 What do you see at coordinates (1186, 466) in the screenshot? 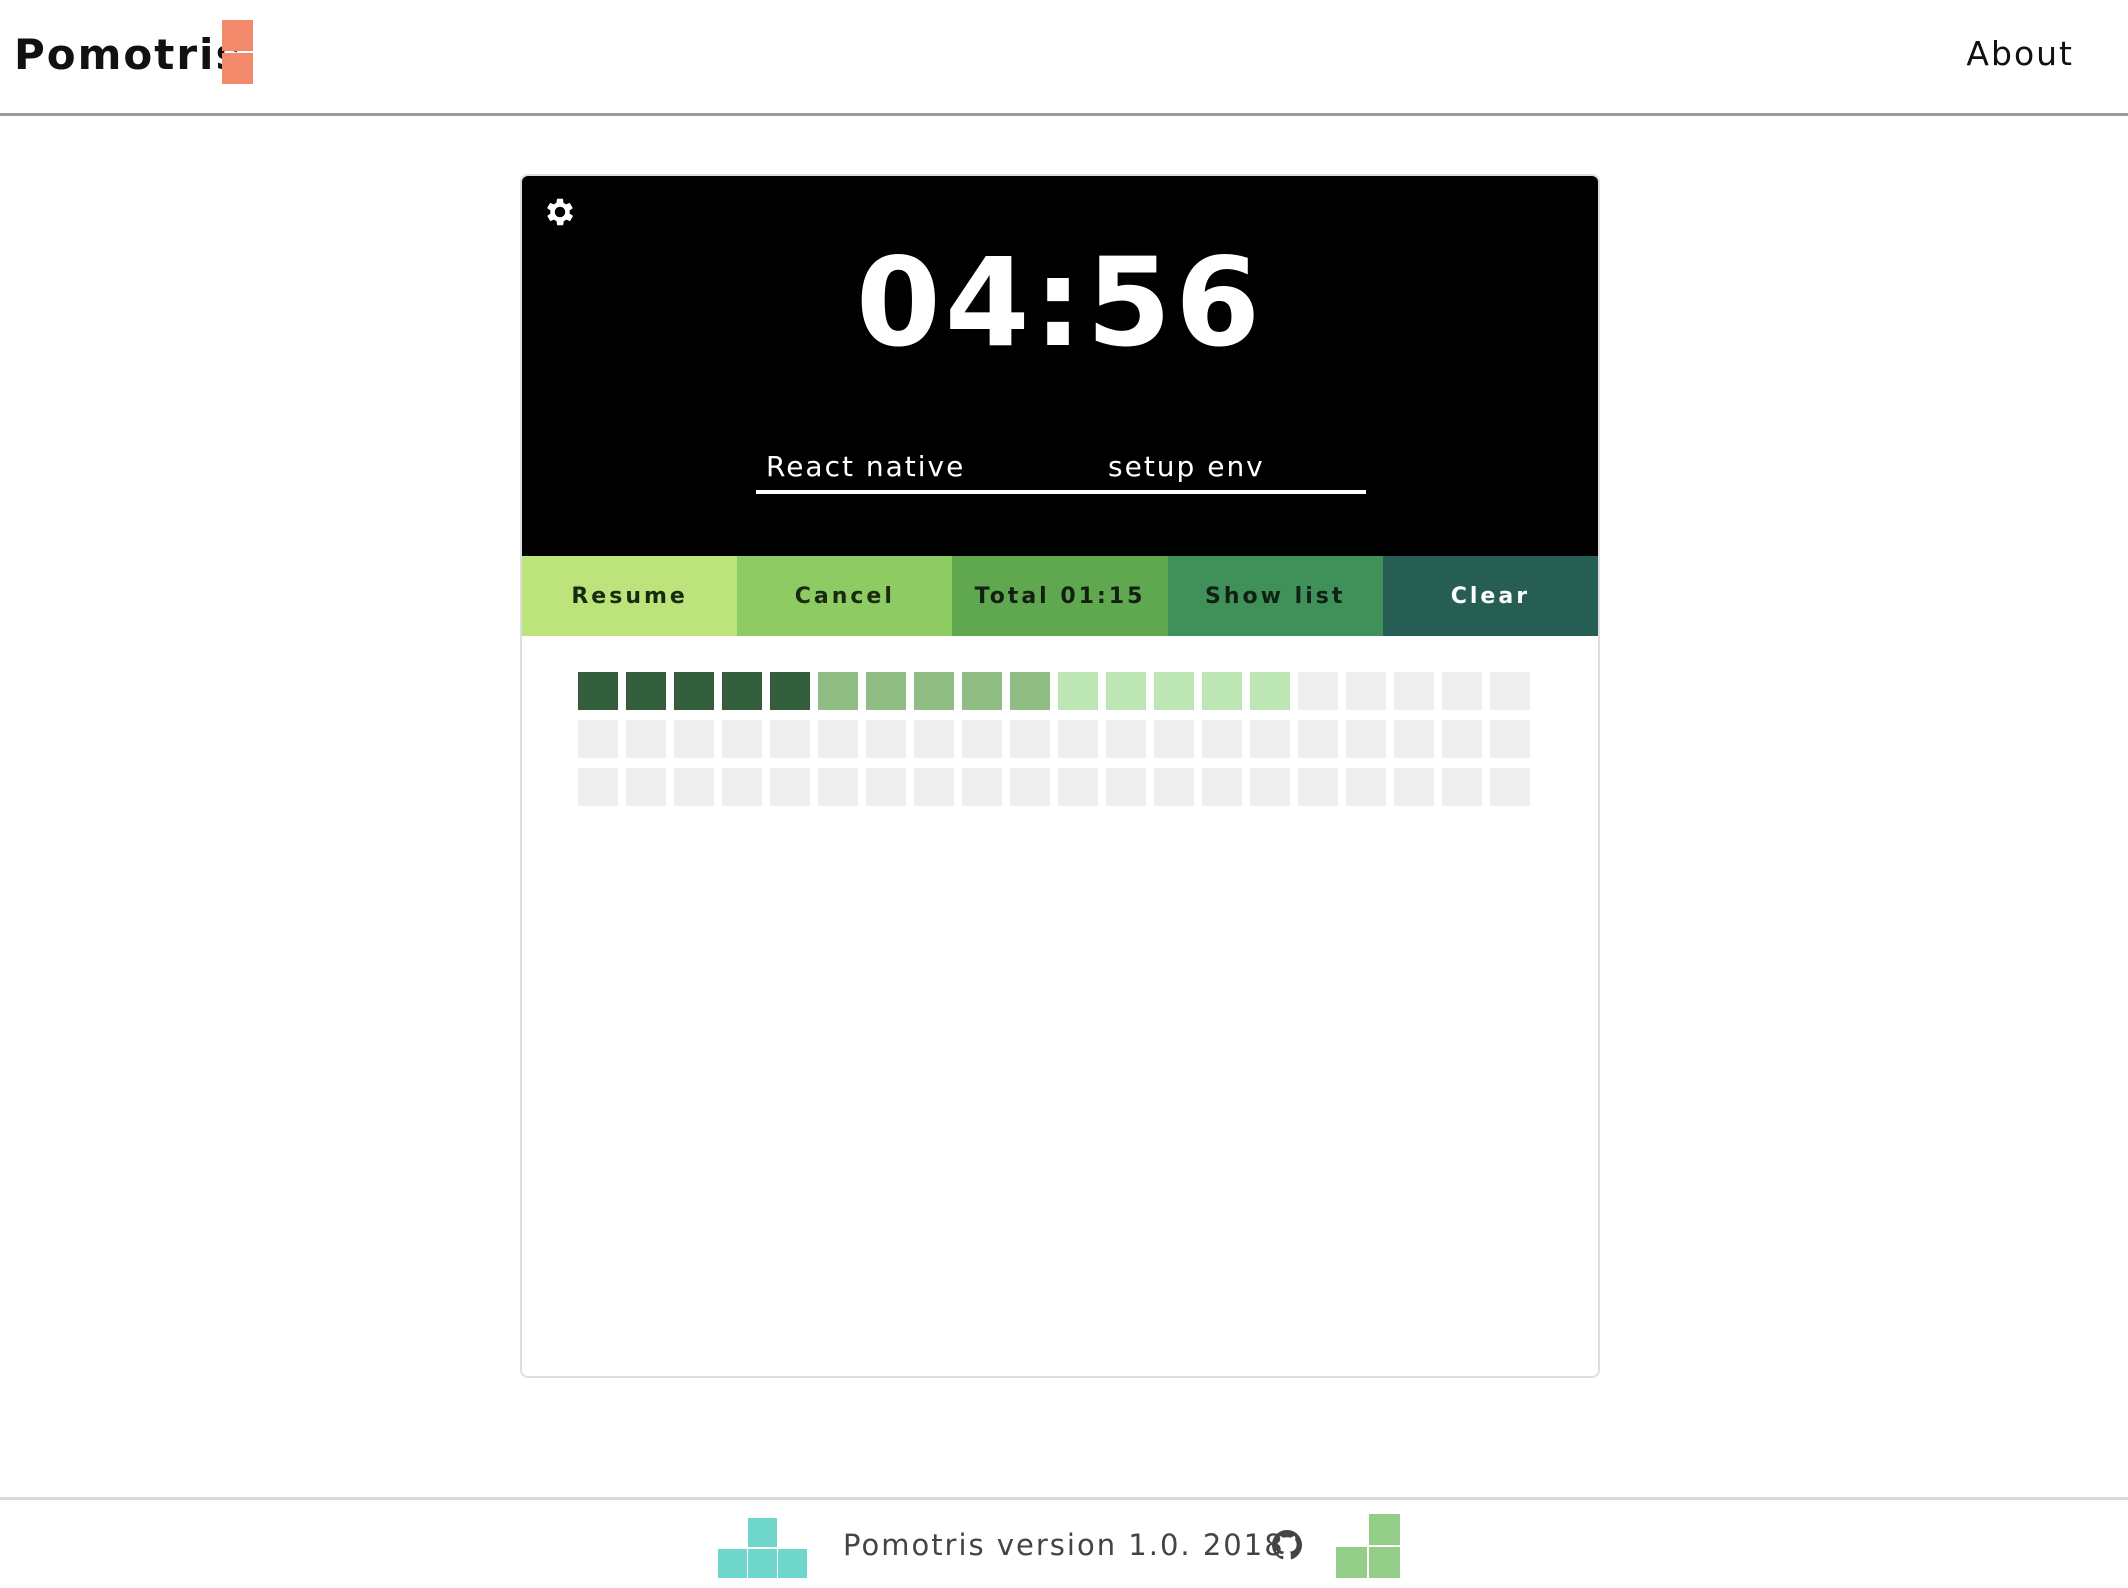
I see `task-description-field: setup env` at bounding box center [1186, 466].